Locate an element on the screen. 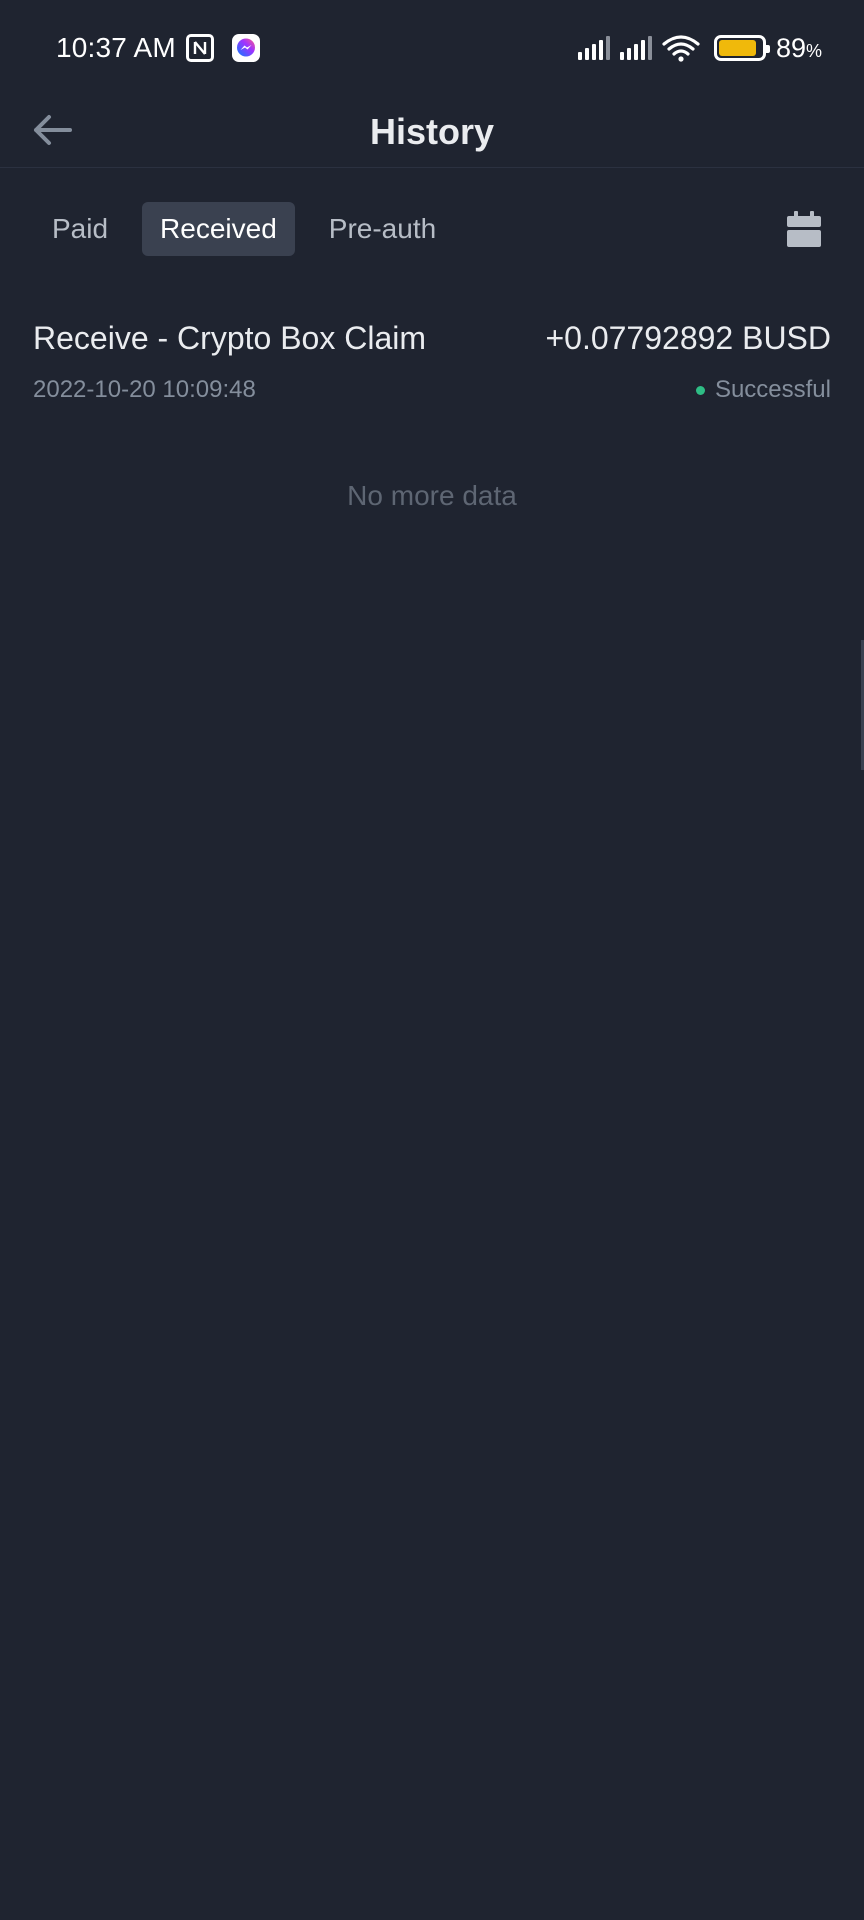 The width and height of the screenshot is (864, 1920). status-label: Successful is located at coordinates (772, 389).